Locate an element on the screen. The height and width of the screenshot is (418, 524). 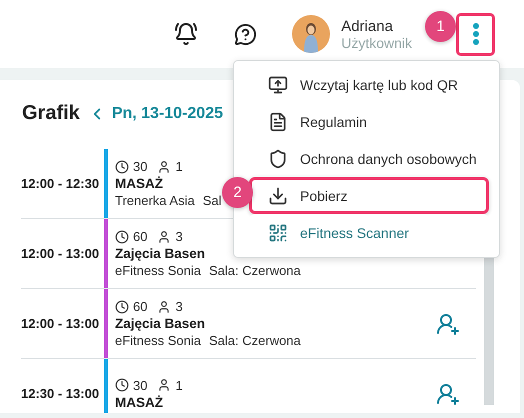
more-menu-button is located at coordinates (475, 34).